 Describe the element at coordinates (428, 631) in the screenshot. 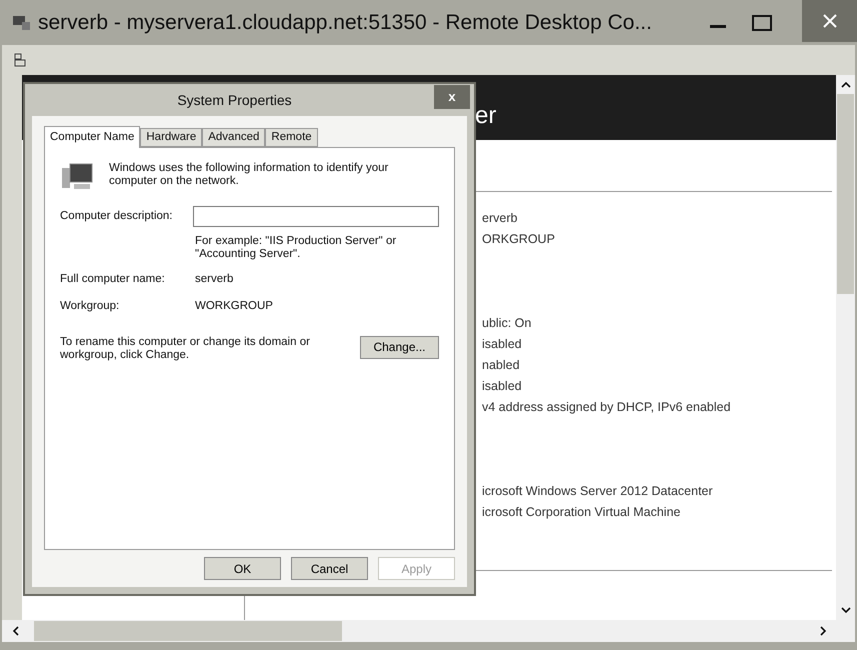

I see `horizontal-scrollbar` at that location.